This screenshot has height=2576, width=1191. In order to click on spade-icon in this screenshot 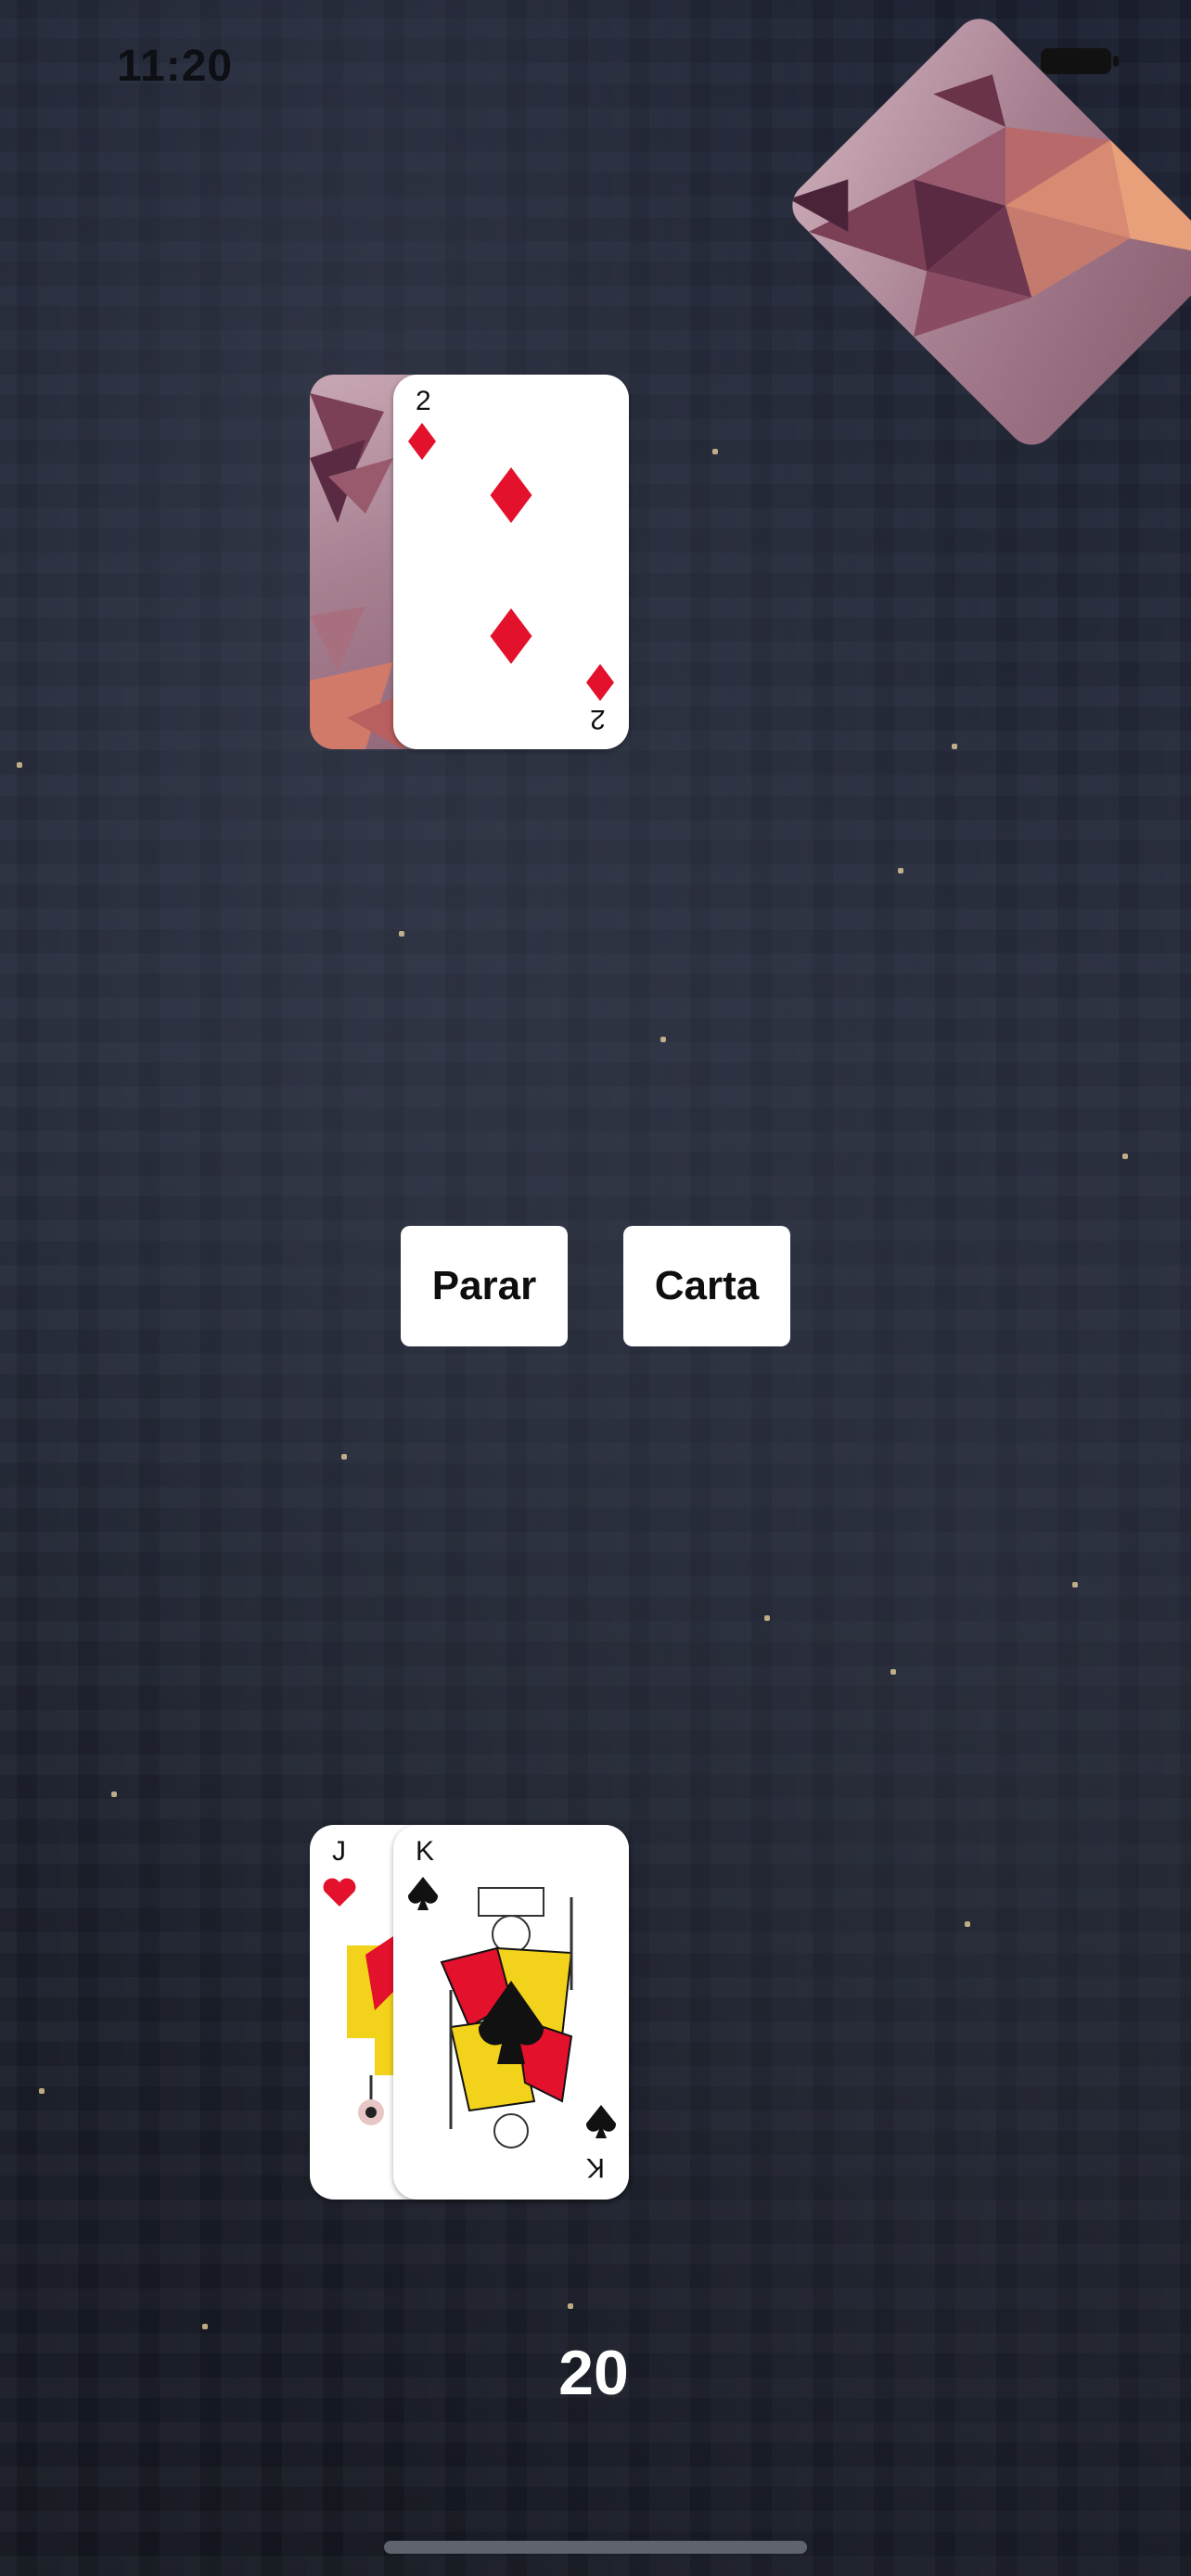, I will do `click(601, 2121)`.